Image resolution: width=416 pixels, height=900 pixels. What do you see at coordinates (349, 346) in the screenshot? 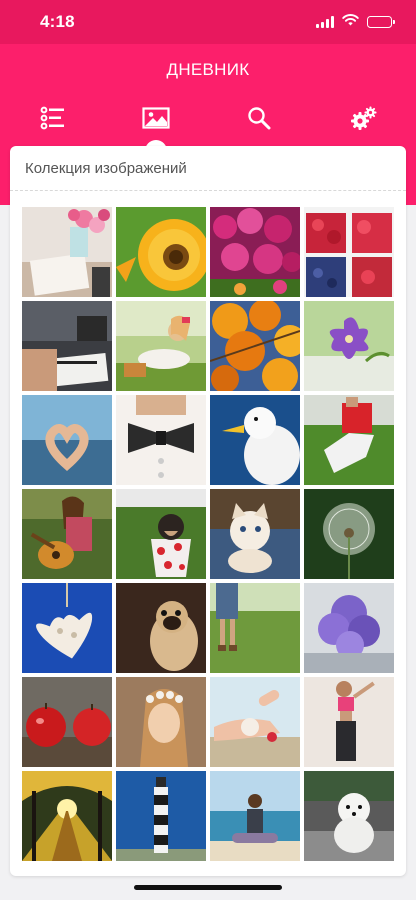
I see `photo-purple-flower` at bounding box center [349, 346].